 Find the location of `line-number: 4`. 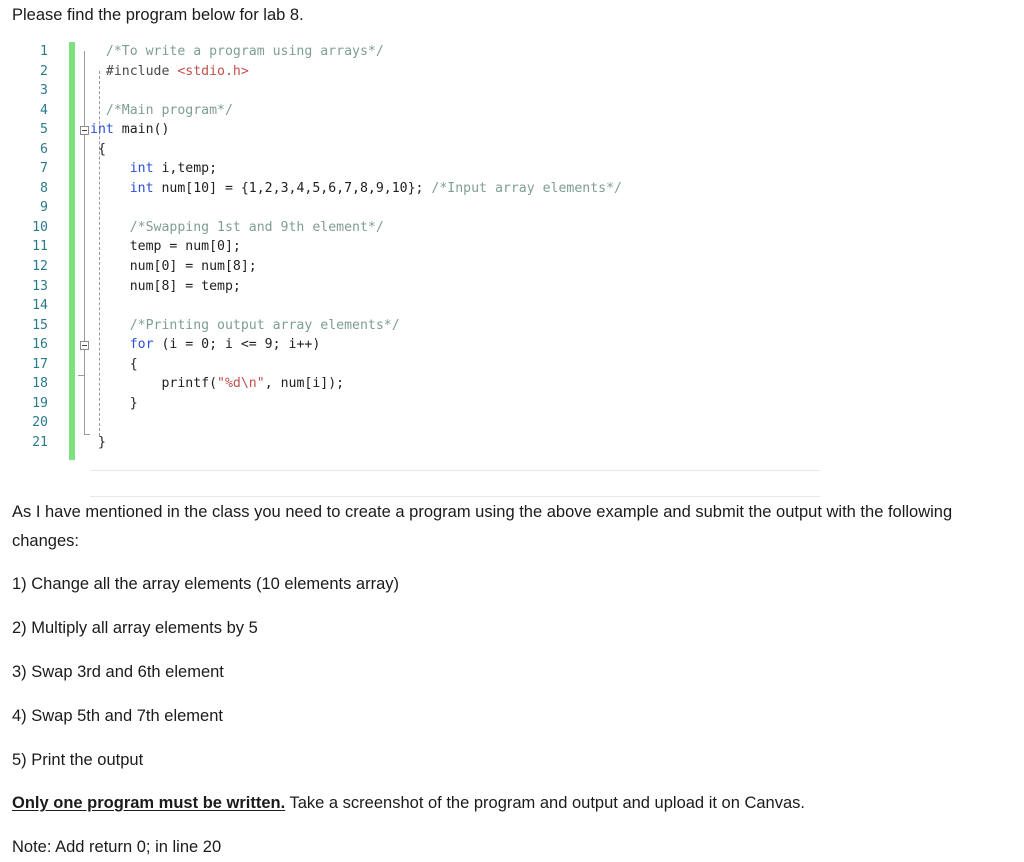

line-number: 4 is located at coordinates (44, 110).